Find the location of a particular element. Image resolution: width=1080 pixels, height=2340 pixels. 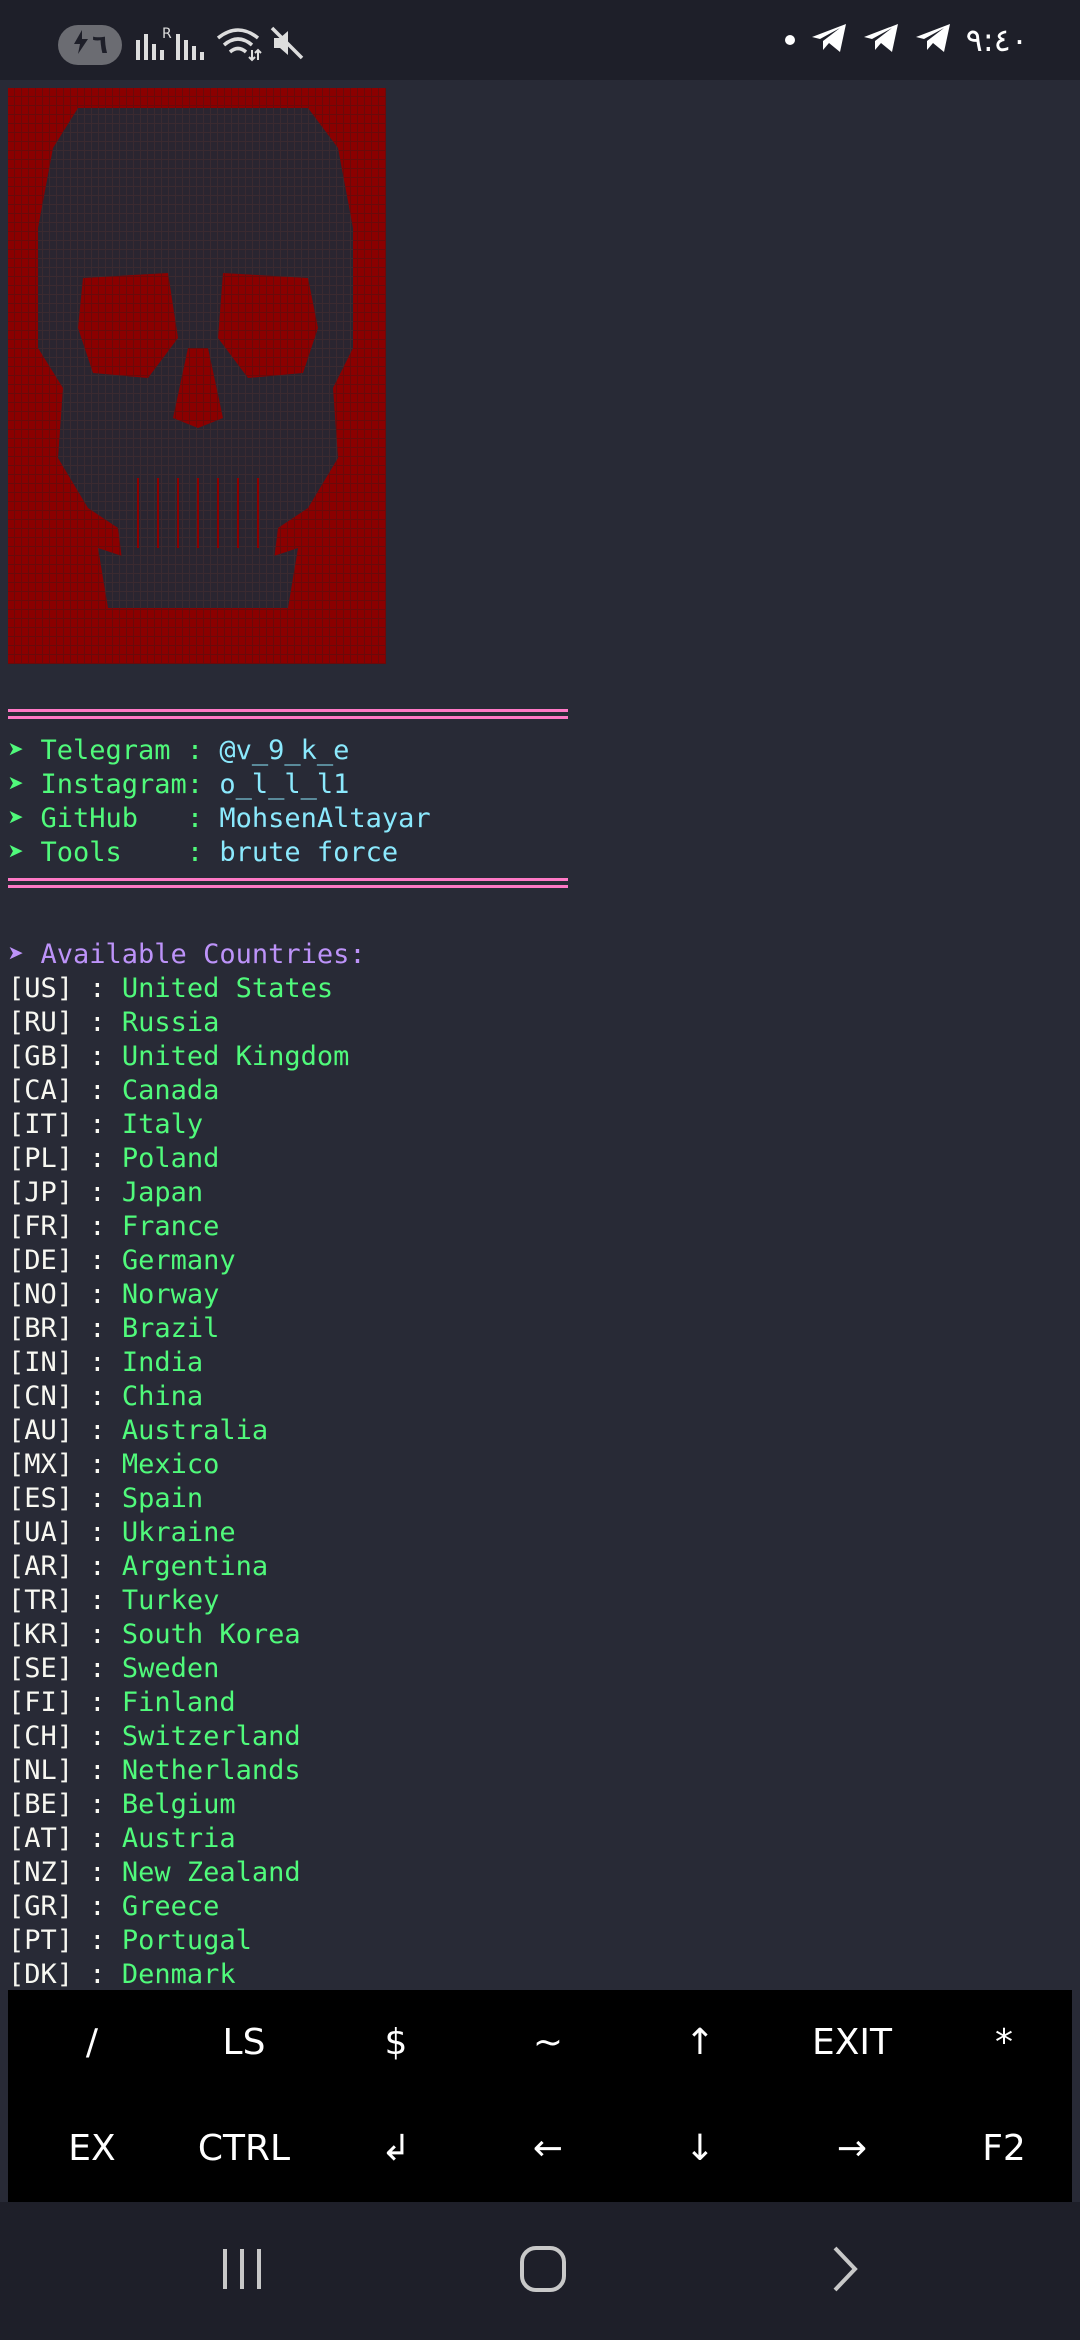

country-line: [CH] : Switzerland is located at coordinates (154, 1737).